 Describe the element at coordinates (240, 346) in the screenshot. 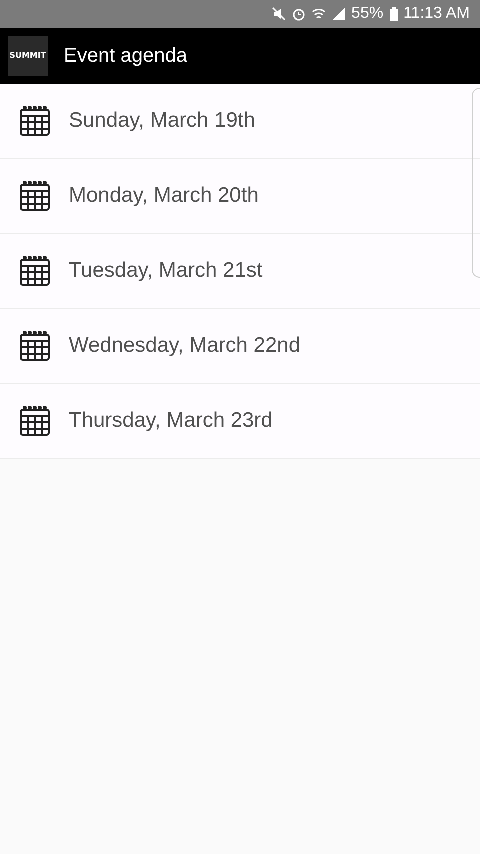

I see `day-list-item: Wednesday, March 22nd` at that location.